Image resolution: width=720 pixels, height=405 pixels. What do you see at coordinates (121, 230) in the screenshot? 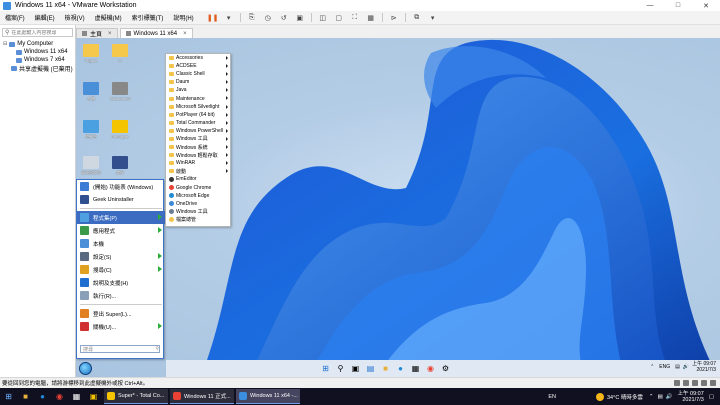
I see `start-menu-item: 應用程式` at bounding box center [121, 230].